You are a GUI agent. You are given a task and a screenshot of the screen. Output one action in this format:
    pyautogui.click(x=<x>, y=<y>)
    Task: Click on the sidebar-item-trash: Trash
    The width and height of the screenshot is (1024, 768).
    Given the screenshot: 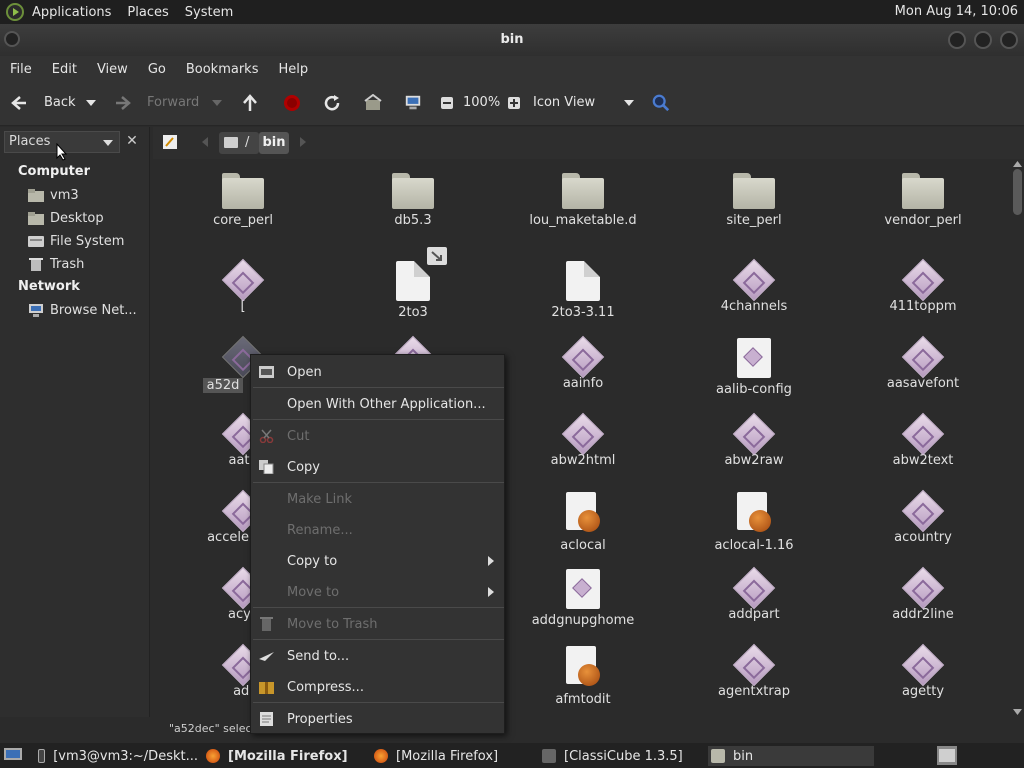 What is the action you would take?
    pyautogui.click(x=56, y=264)
    